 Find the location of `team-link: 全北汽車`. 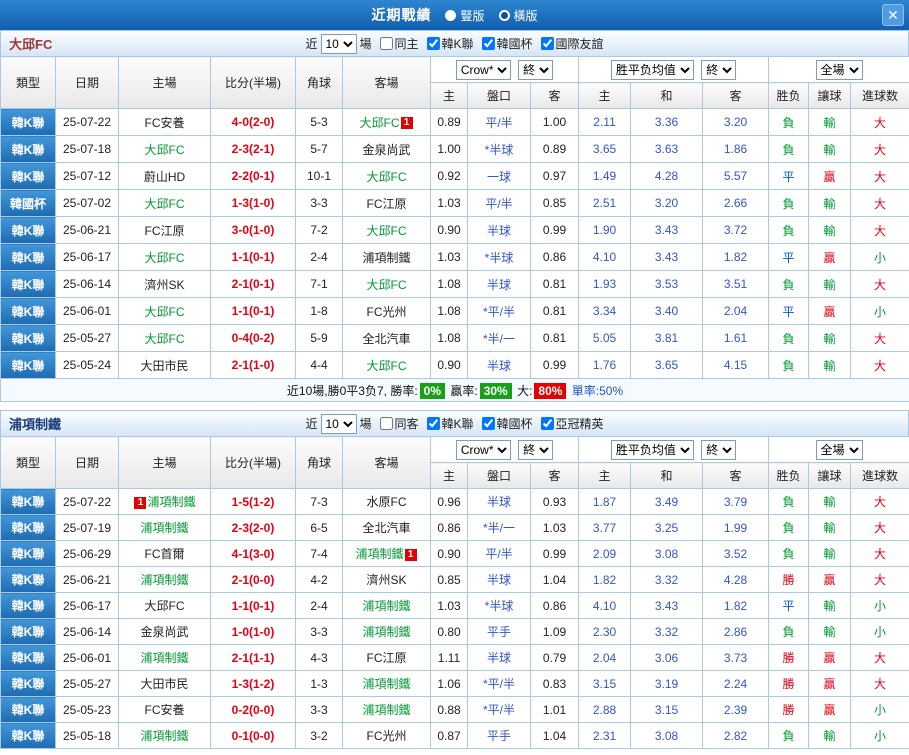

team-link: 全北汽車 is located at coordinates (386, 339).